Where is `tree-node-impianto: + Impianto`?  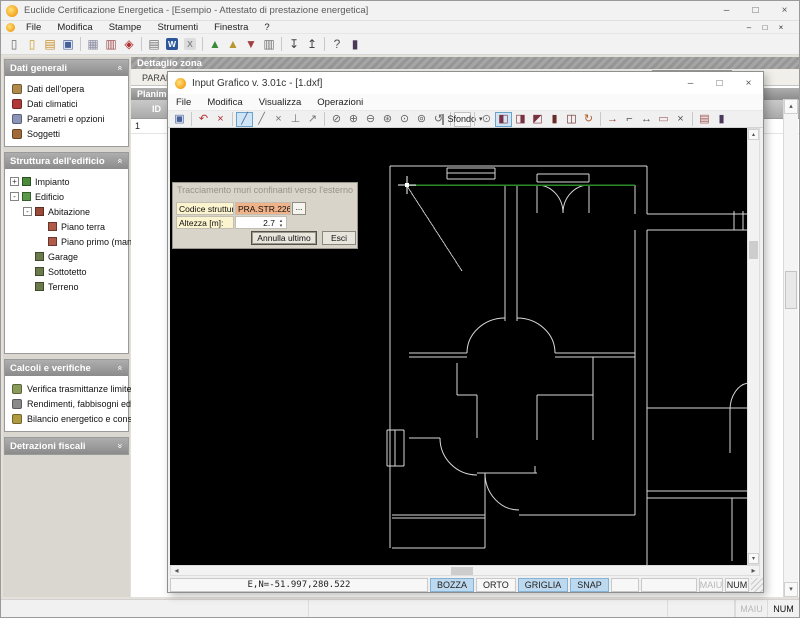
tree-node-impianto: + Impianto is located at coordinates (66, 181).